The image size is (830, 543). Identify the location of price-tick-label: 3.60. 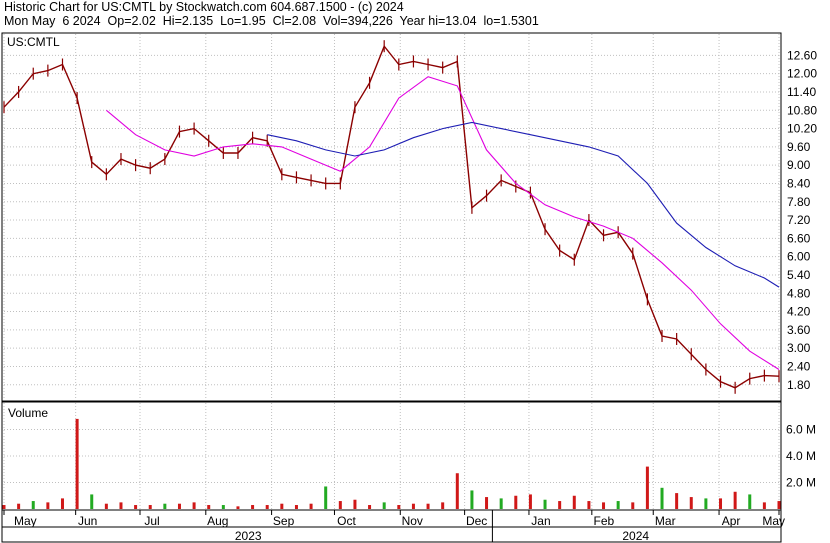
(799, 330).